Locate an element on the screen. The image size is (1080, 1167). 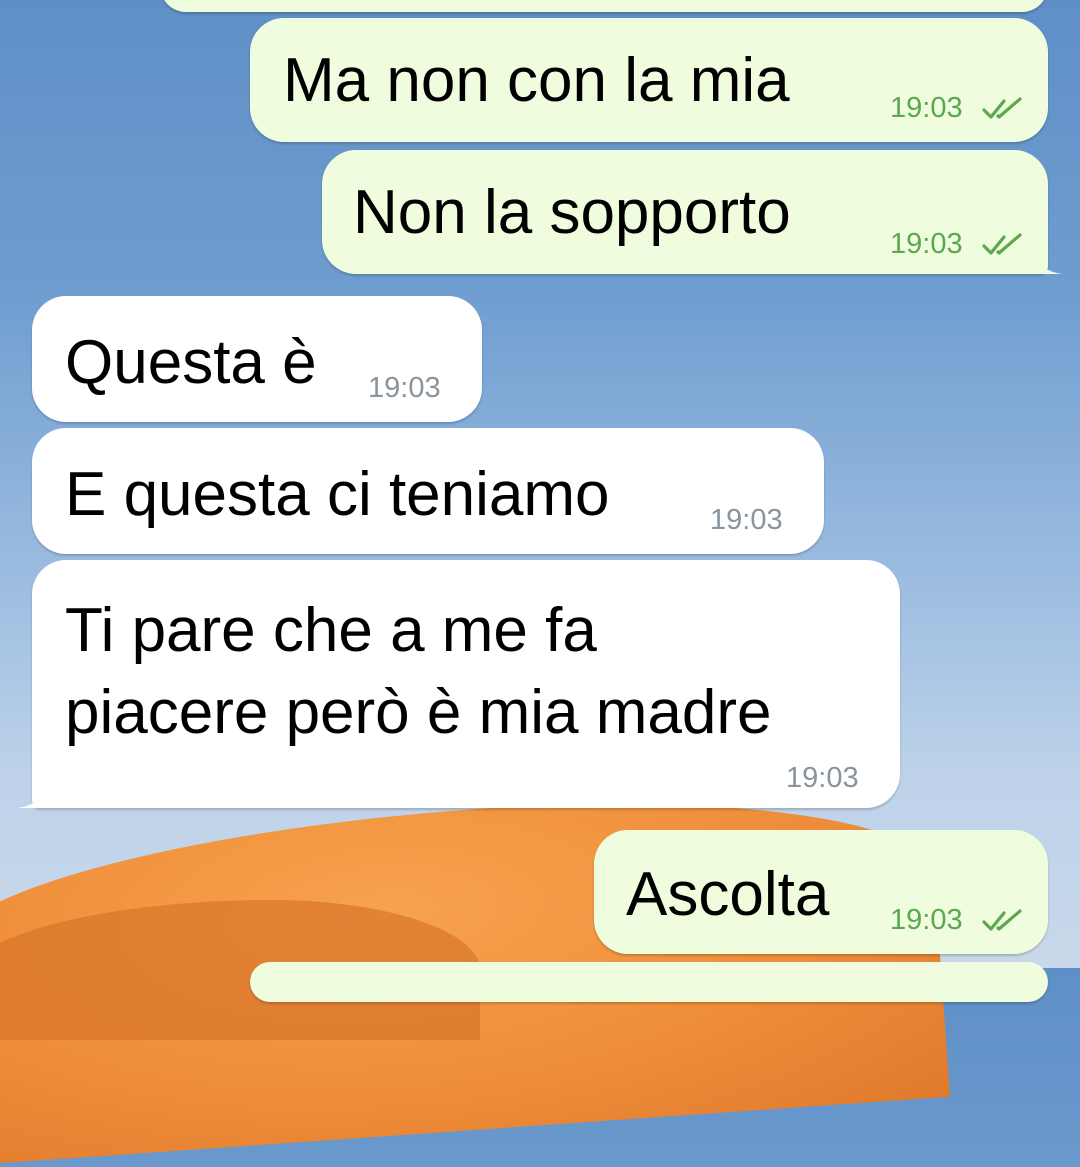
message-bubble: Non la sopporto 19:03 is located at coordinates (692, 212).